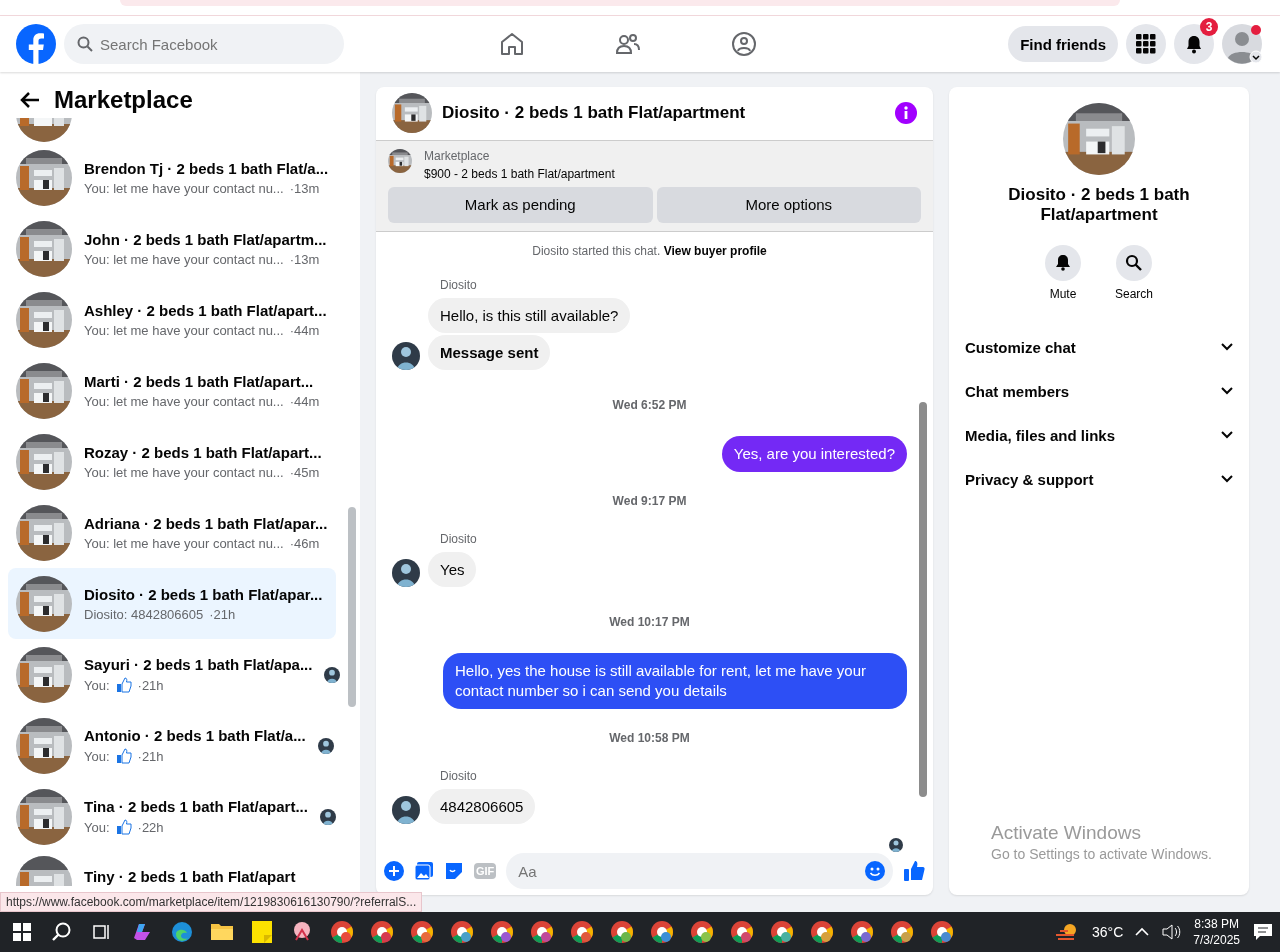  What do you see at coordinates (699, 871) in the screenshot?
I see `message-field: Aa` at bounding box center [699, 871].